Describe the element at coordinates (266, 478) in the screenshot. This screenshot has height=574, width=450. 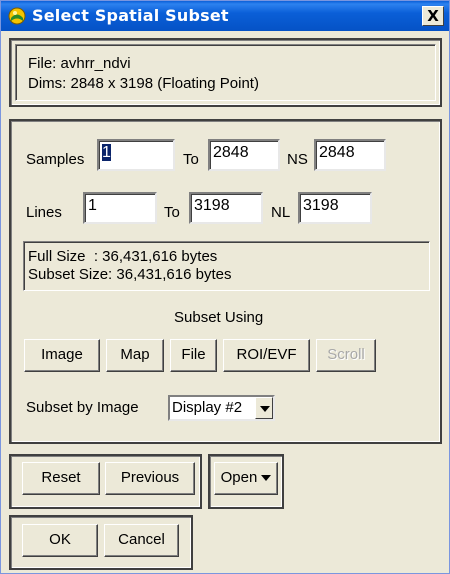
I see `chevron-down-icon` at that location.